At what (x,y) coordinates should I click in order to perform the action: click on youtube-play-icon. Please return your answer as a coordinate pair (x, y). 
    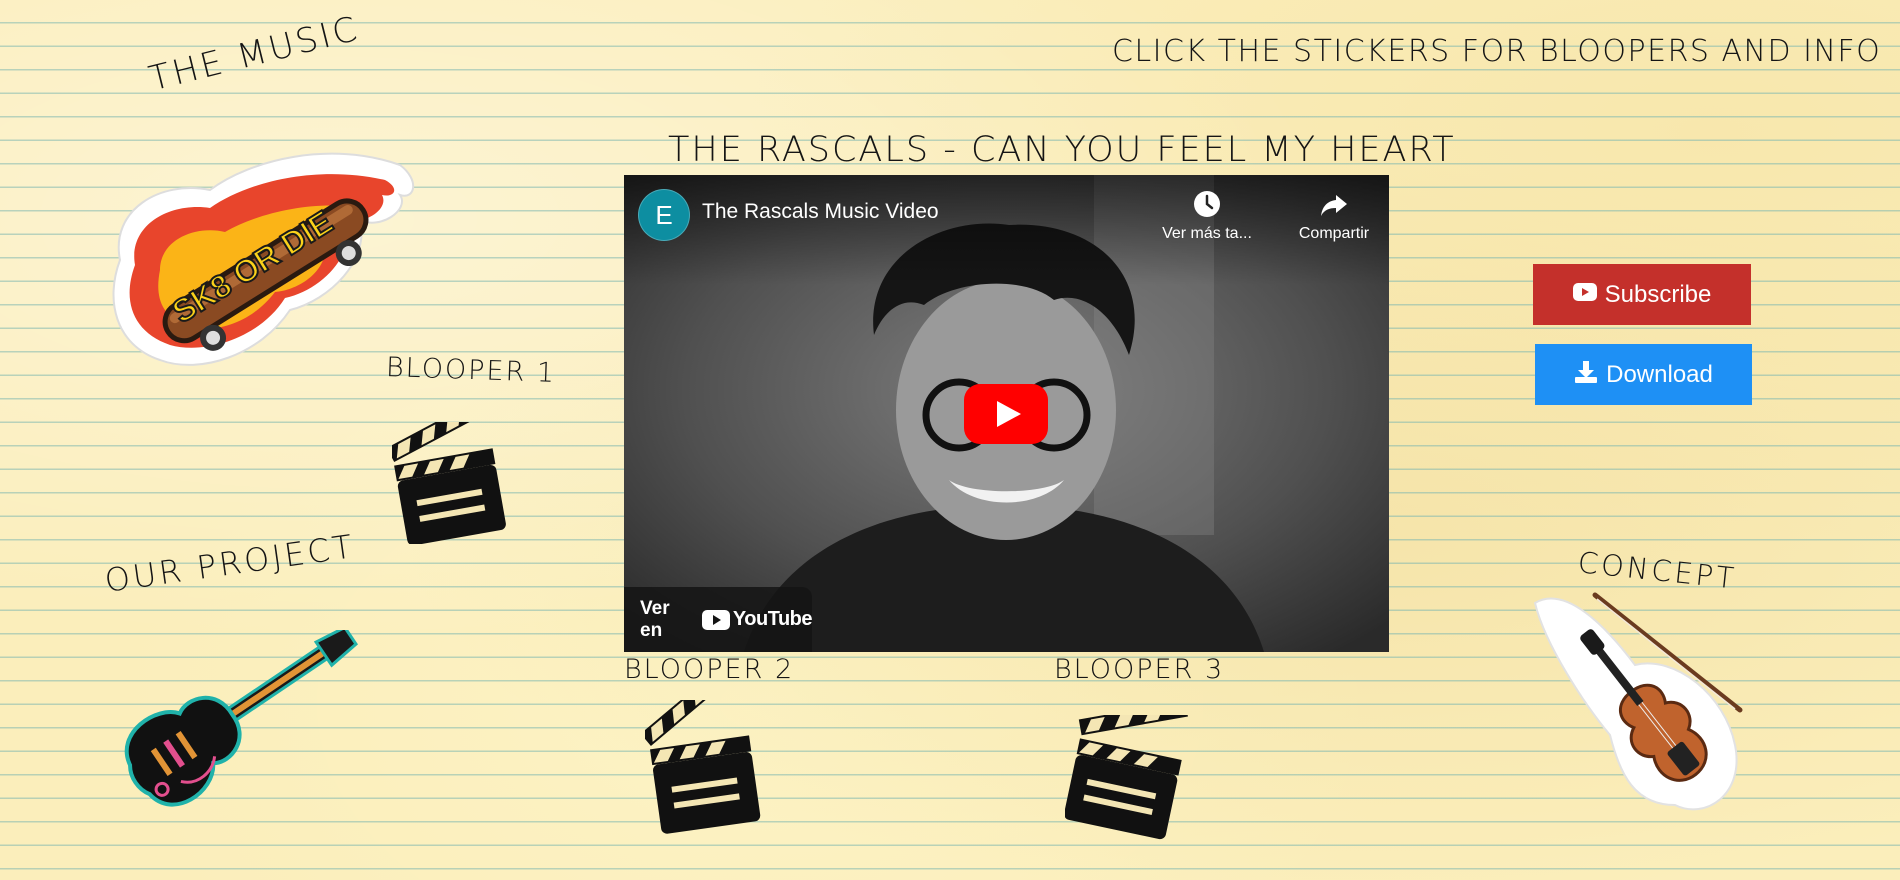
    Looking at the image, I should click on (1006, 414).